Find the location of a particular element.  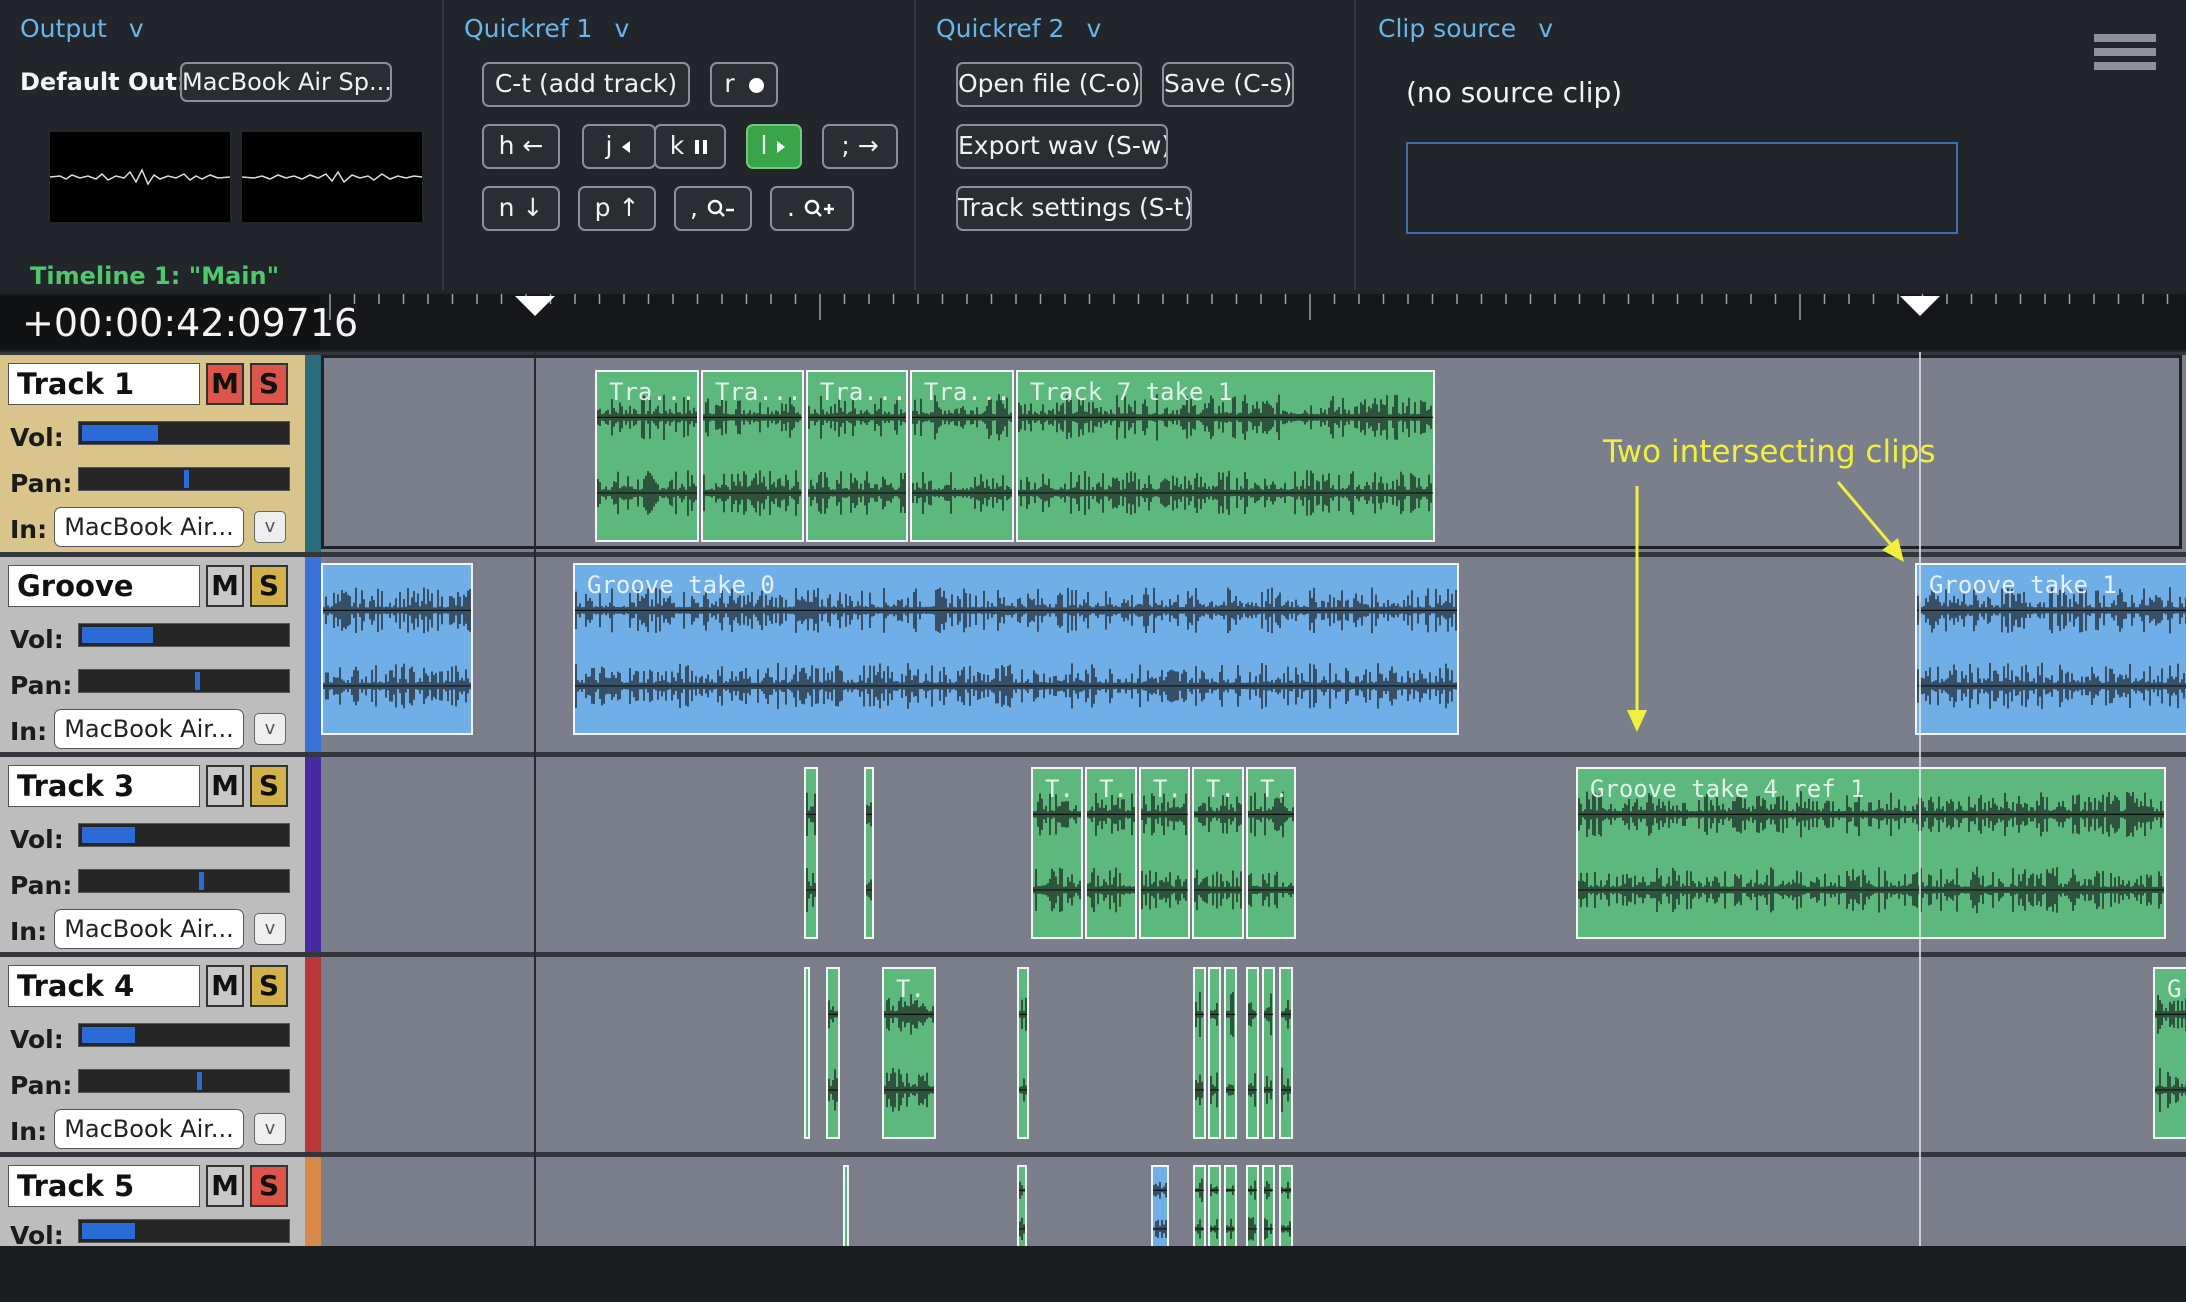

track-name-field: Track 1 is located at coordinates (104, 384).